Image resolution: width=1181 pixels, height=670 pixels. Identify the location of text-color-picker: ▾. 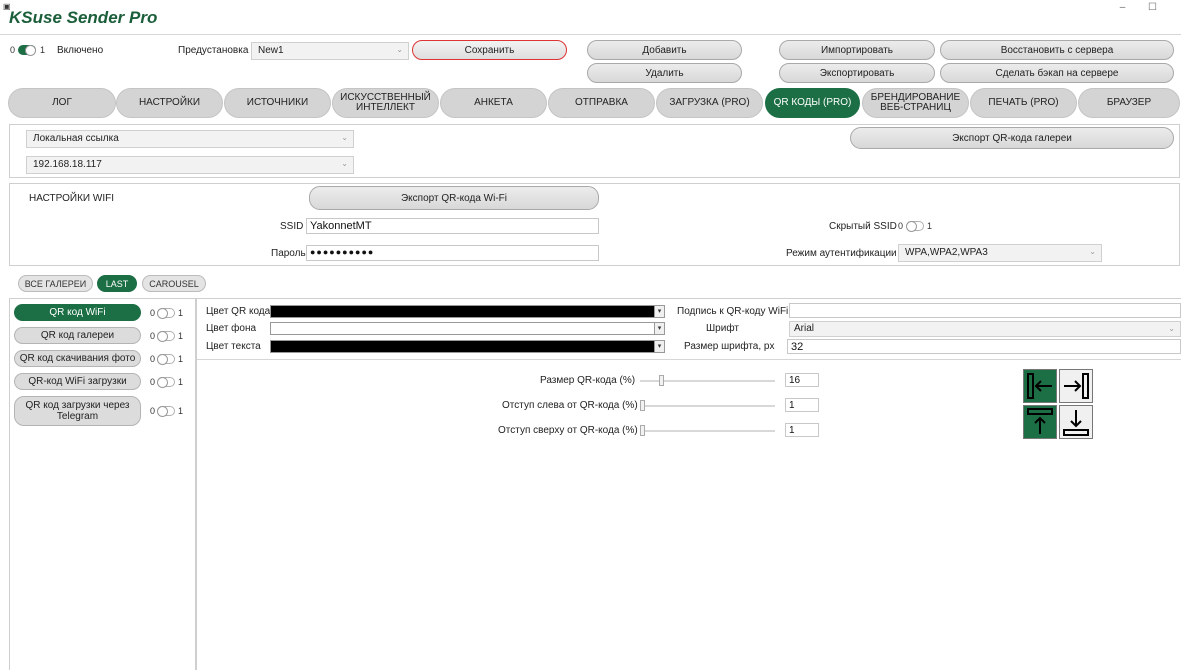
(467, 346).